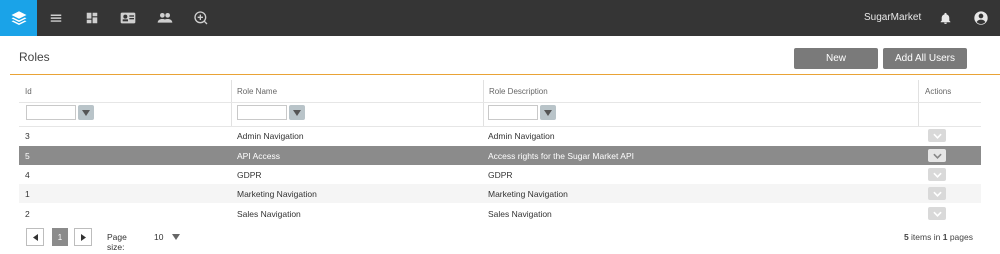  I want to click on previous-page-button, so click(35, 237).